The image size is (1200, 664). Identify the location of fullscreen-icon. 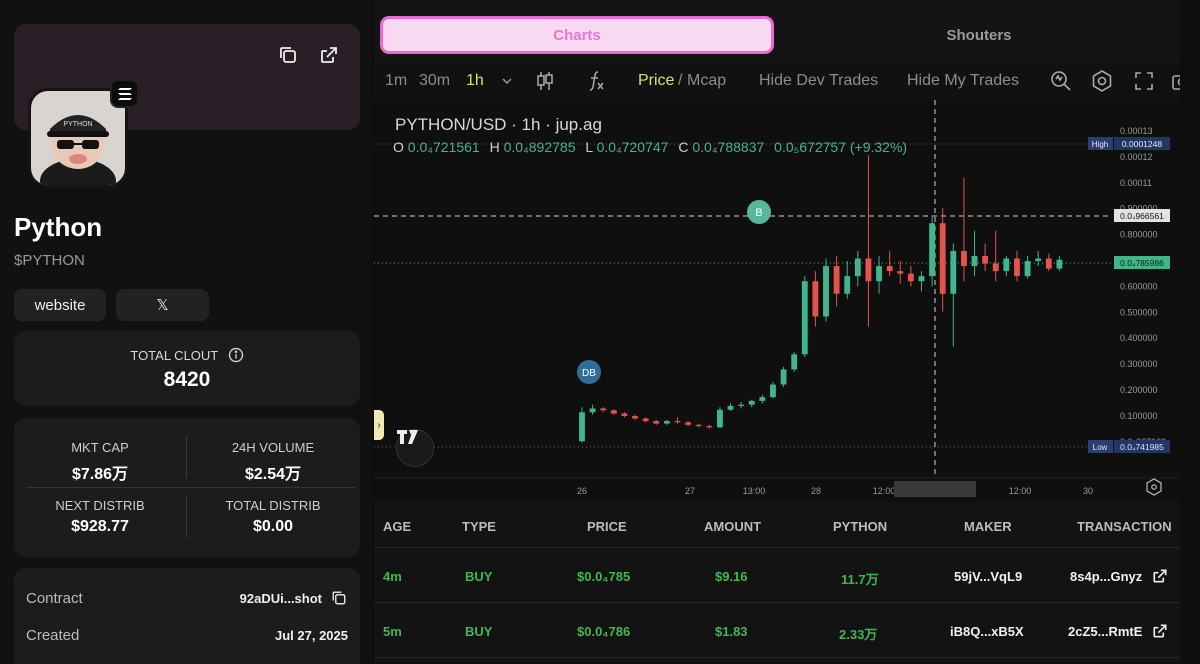
(1144, 81).